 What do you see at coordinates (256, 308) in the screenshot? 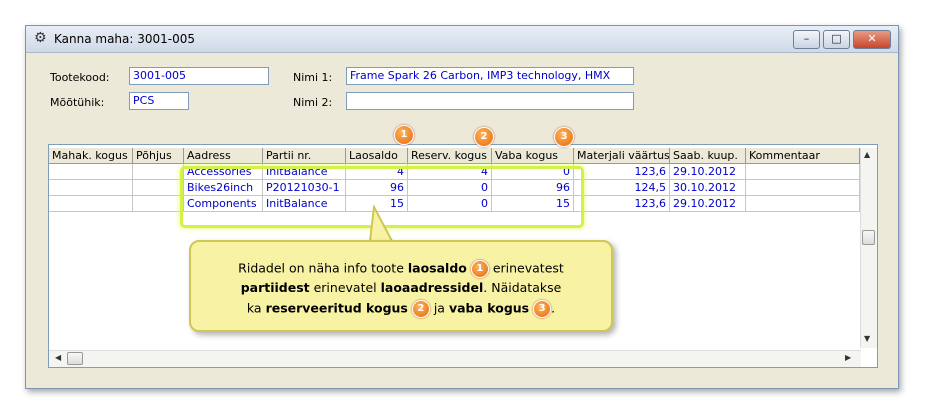
I see `callout-text: ka` at bounding box center [256, 308].